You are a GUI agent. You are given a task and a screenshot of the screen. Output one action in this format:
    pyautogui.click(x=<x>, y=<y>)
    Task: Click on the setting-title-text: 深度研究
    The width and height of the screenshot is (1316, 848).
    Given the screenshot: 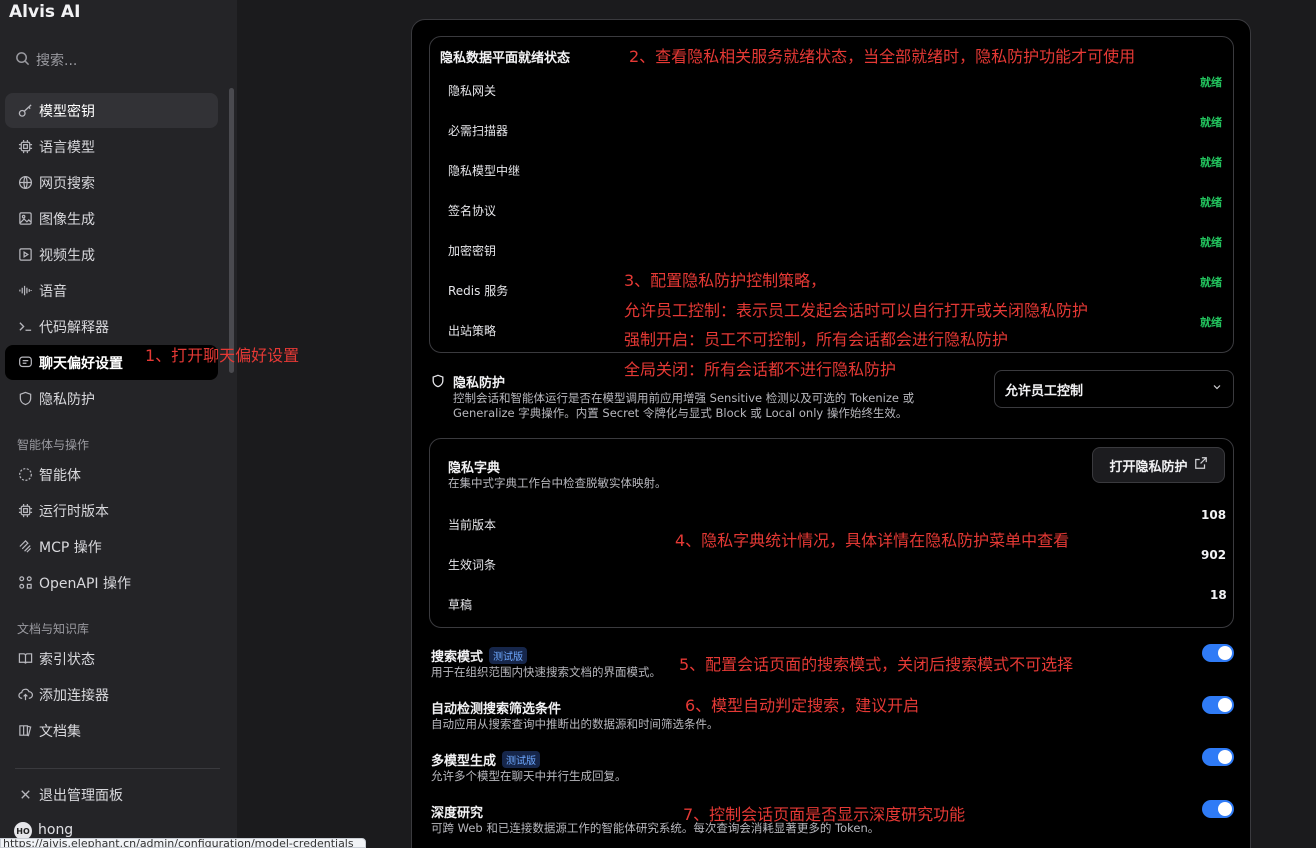 What is the action you would take?
    pyautogui.click(x=457, y=813)
    